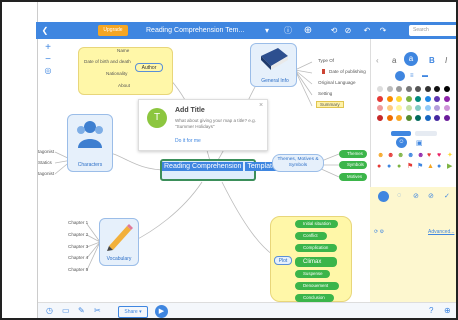  I want to click on plot-item: Initial situation, so click(316, 224).